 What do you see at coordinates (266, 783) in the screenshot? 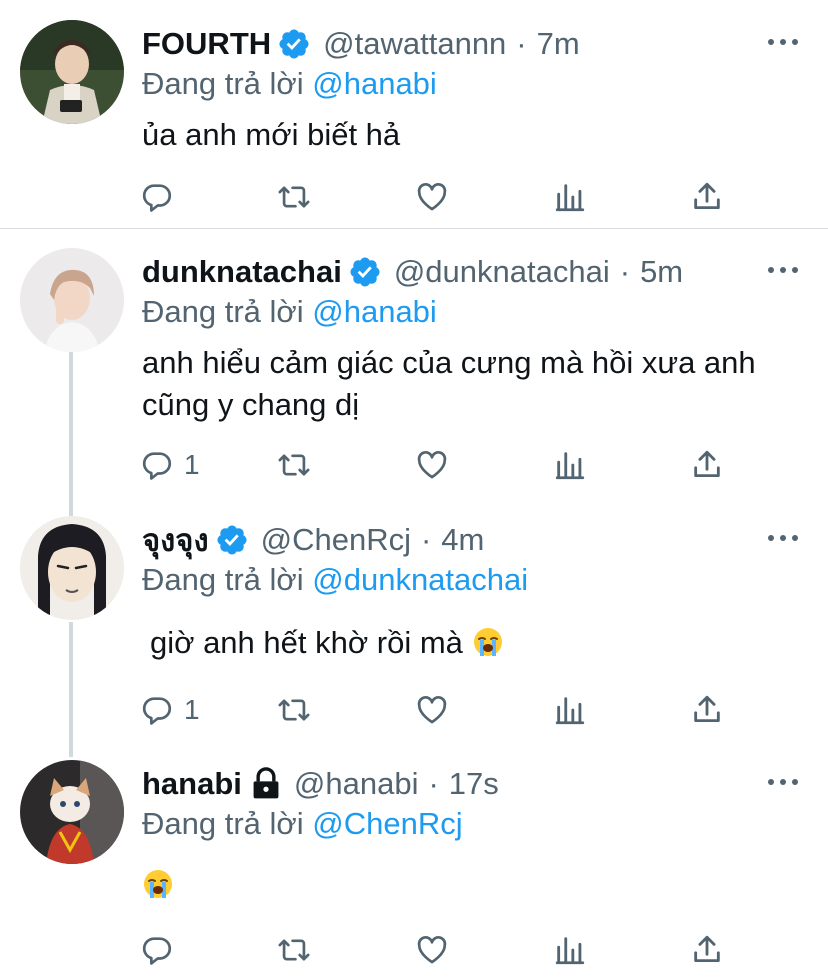
I see `lock-icon` at bounding box center [266, 783].